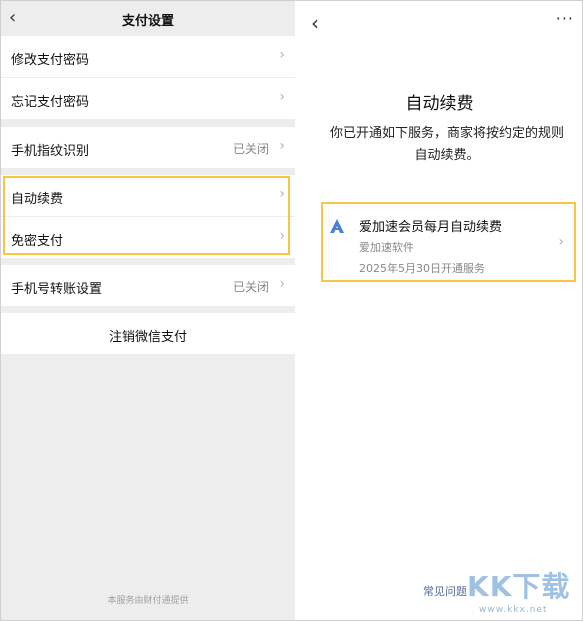  What do you see at coordinates (513, 610) in the screenshot?
I see `watermark-url: www.kkx.net` at bounding box center [513, 610].